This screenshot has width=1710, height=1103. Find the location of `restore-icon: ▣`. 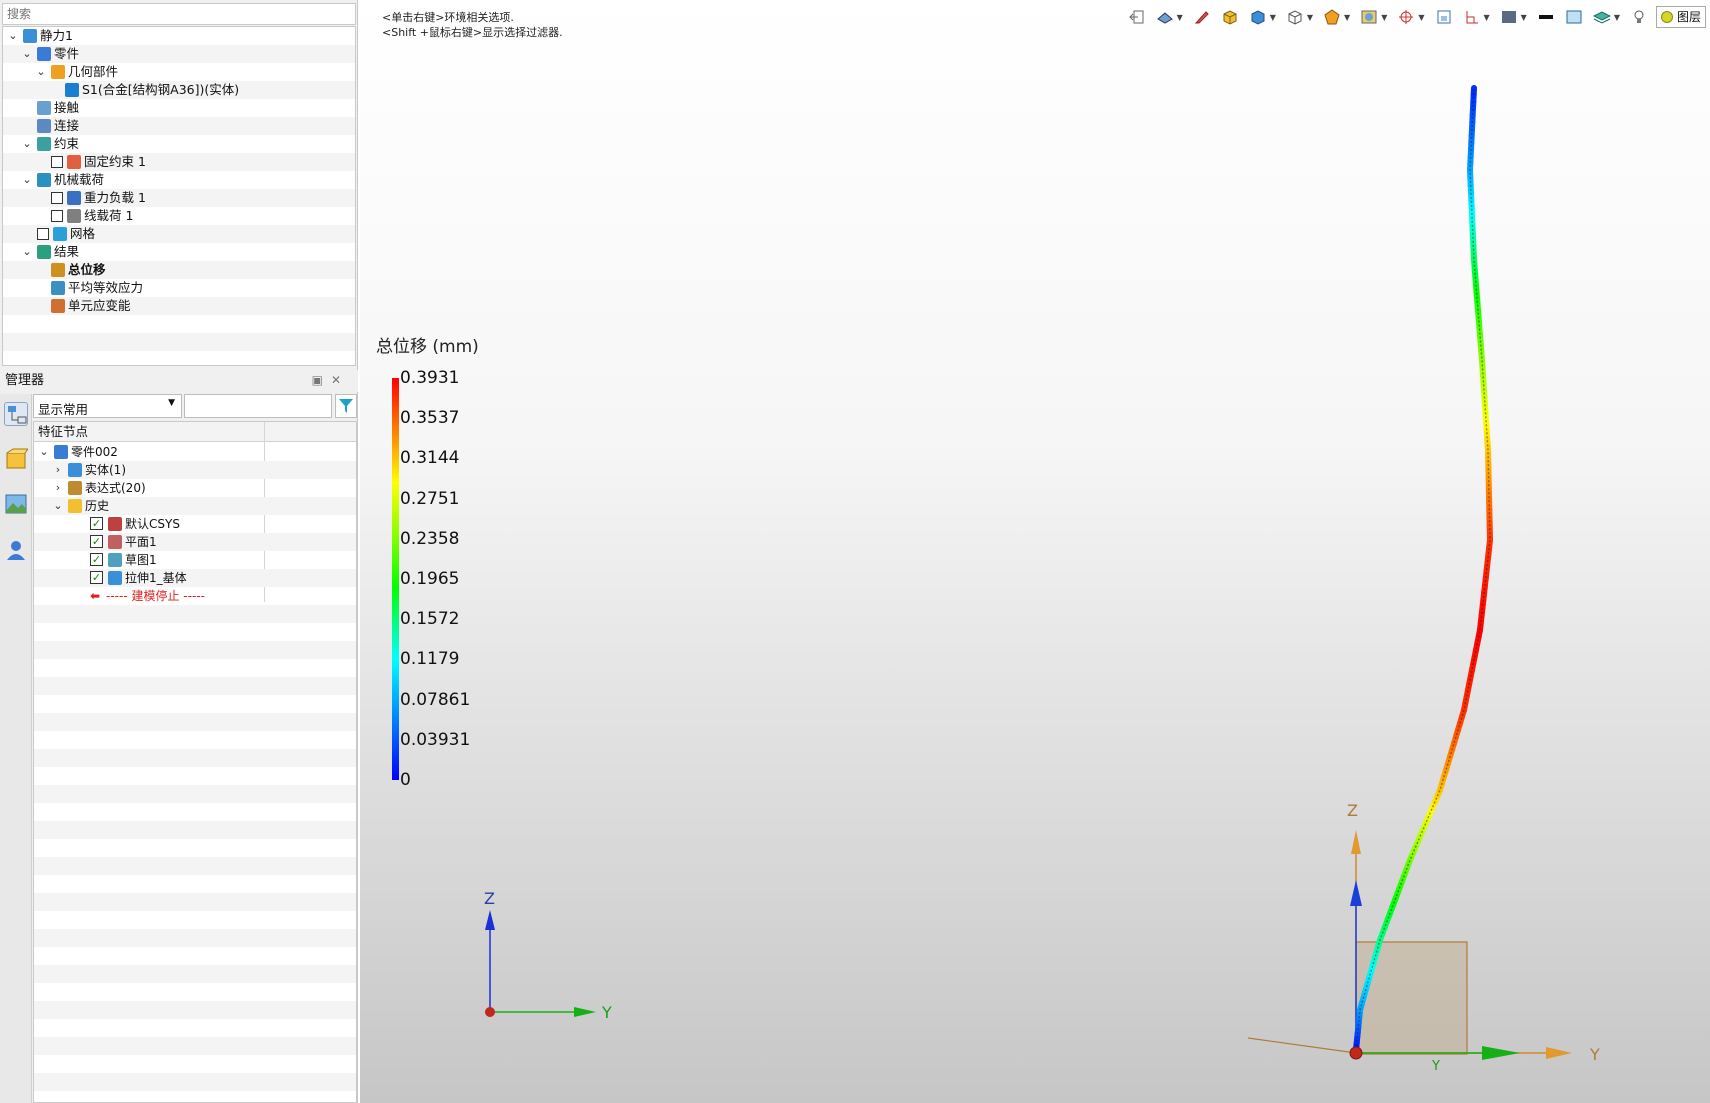

restore-icon: ▣ is located at coordinates (321, 380).